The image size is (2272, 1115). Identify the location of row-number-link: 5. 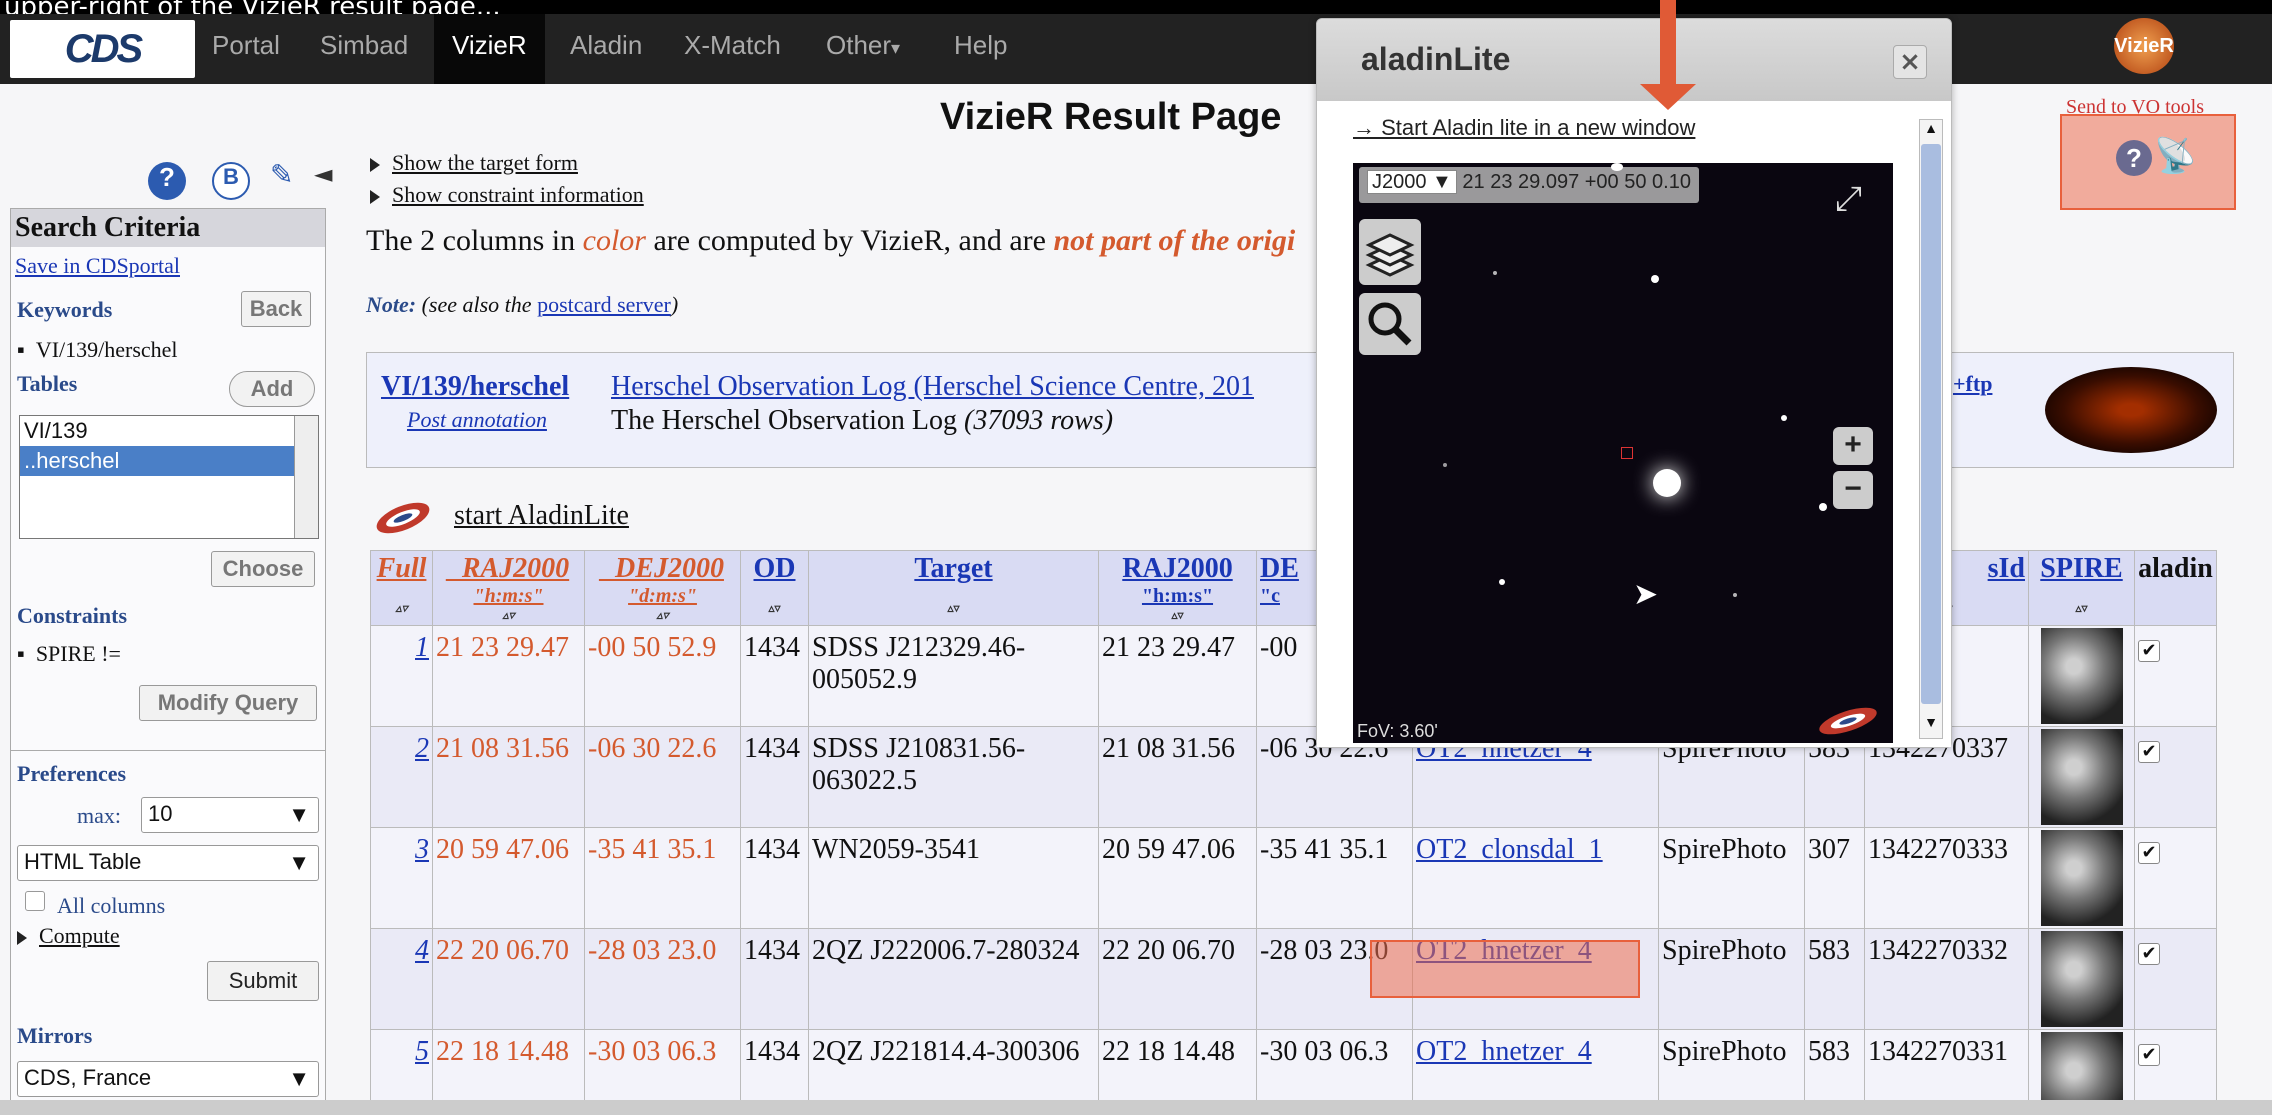
(422, 1051).